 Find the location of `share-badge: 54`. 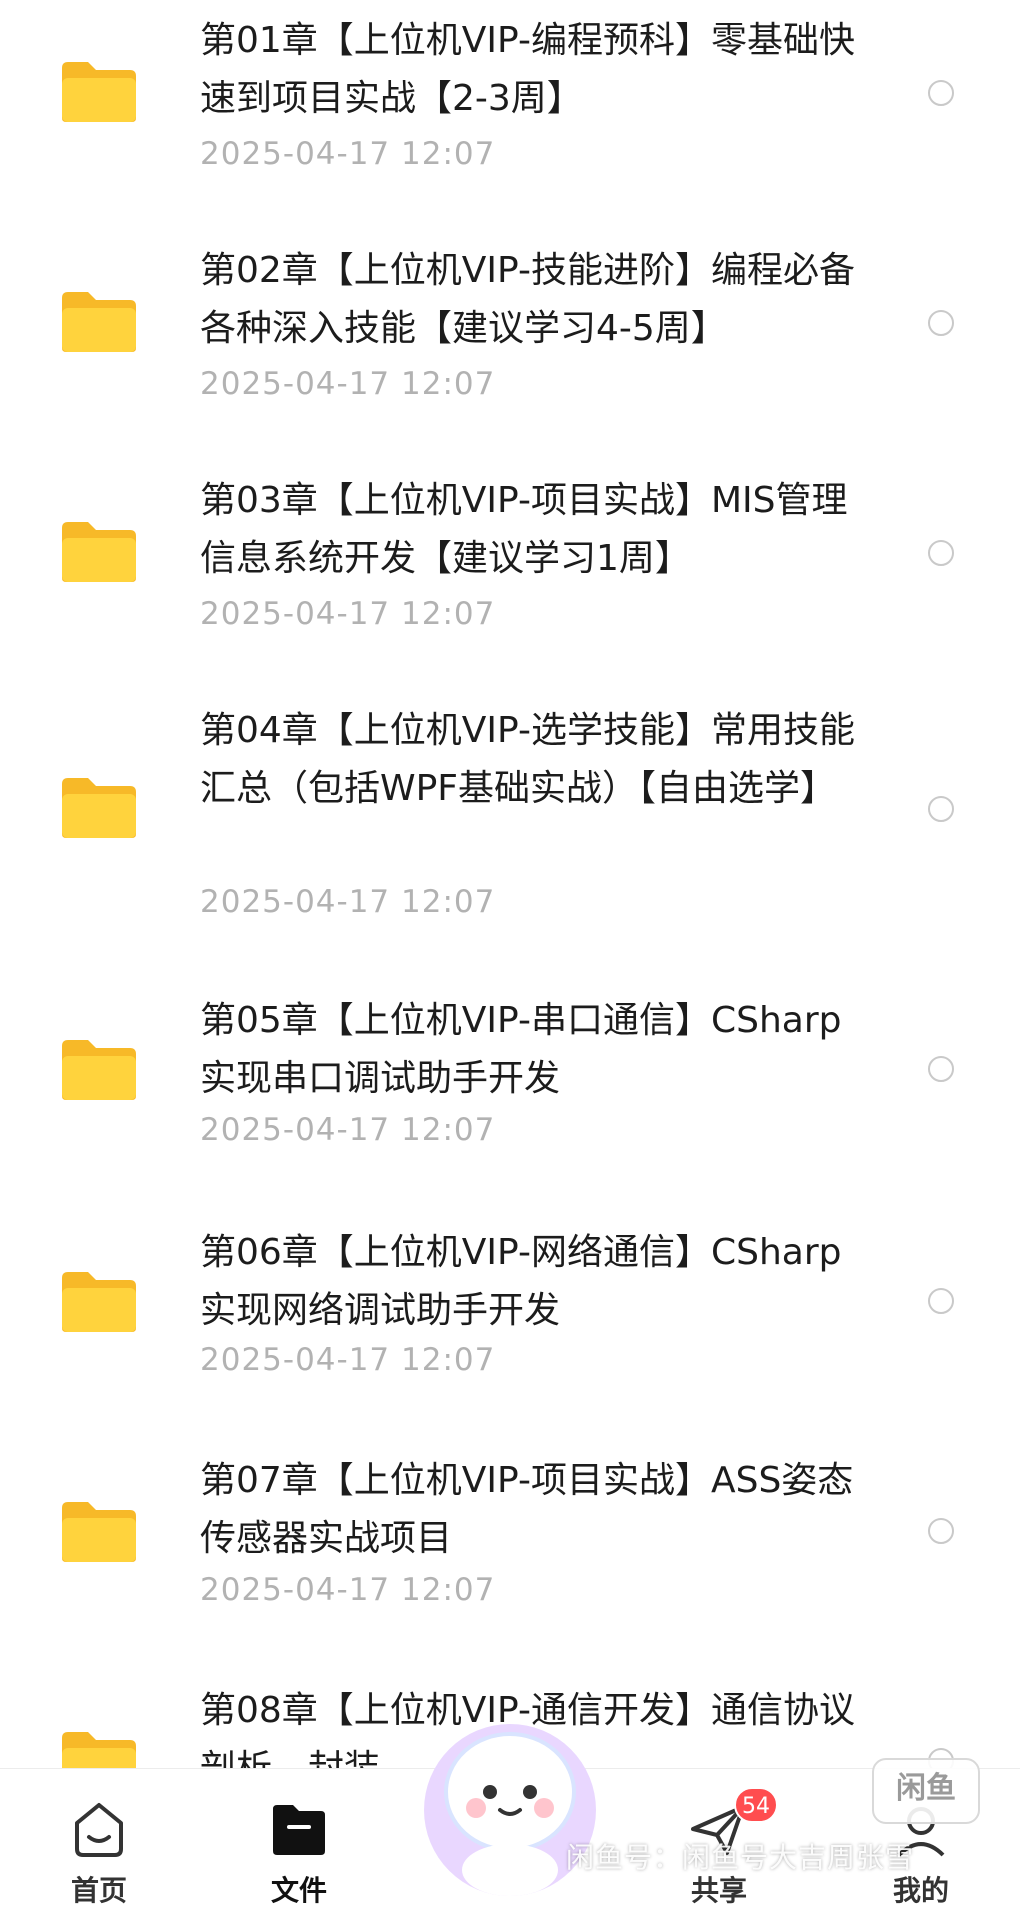

share-badge: 54 is located at coordinates (756, 1805).